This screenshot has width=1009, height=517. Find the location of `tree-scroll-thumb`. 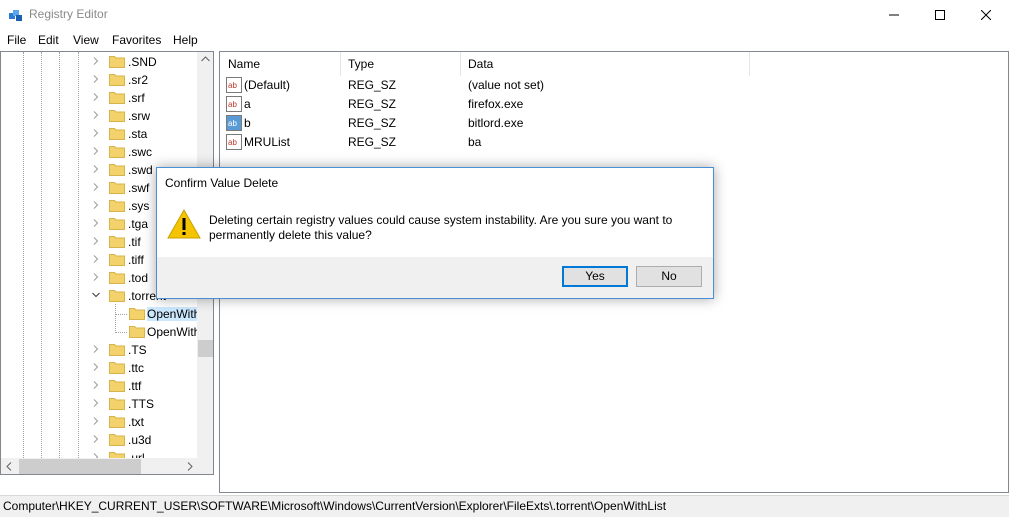

tree-scroll-thumb is located at coordinates (205, 348).